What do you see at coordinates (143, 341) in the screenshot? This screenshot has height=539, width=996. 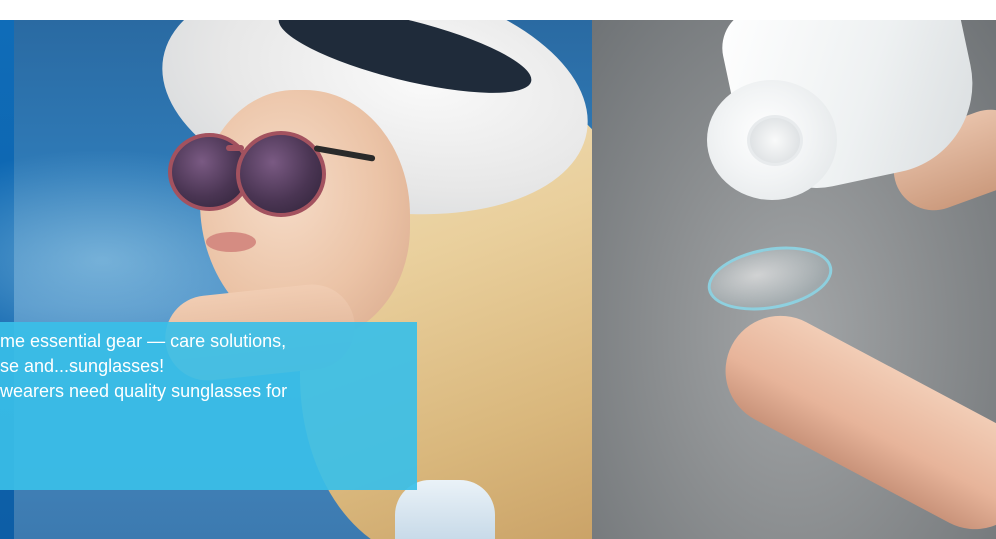 I see `caption-line-1: me essential gear — care solutions,` at bounding box center [143, 341].